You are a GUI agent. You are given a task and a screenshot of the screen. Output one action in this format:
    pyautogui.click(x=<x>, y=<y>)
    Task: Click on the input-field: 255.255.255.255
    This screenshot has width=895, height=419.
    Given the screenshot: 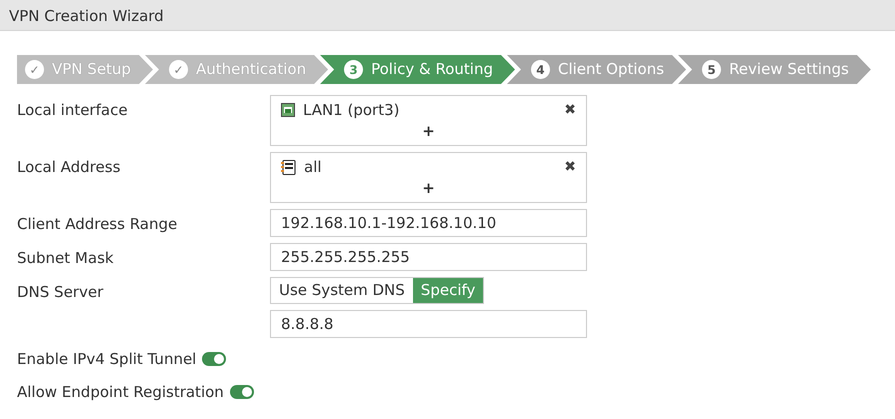 What is the action you would take?
    pyautogui.click(x=428, y=257)
    